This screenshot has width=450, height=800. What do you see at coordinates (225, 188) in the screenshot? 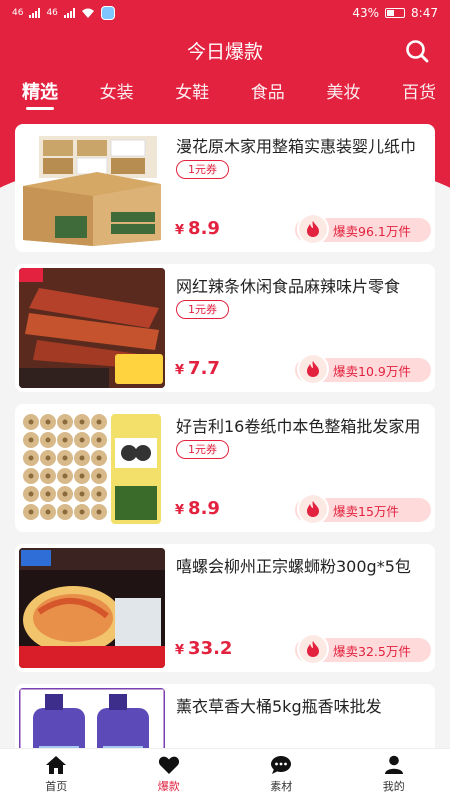
I see `product-card: 漫花原木家用整箱实惠装婴儿纸巾 1元券 ¥ 8.9 爆卖96.1万件` at bounding box center [225, 188].